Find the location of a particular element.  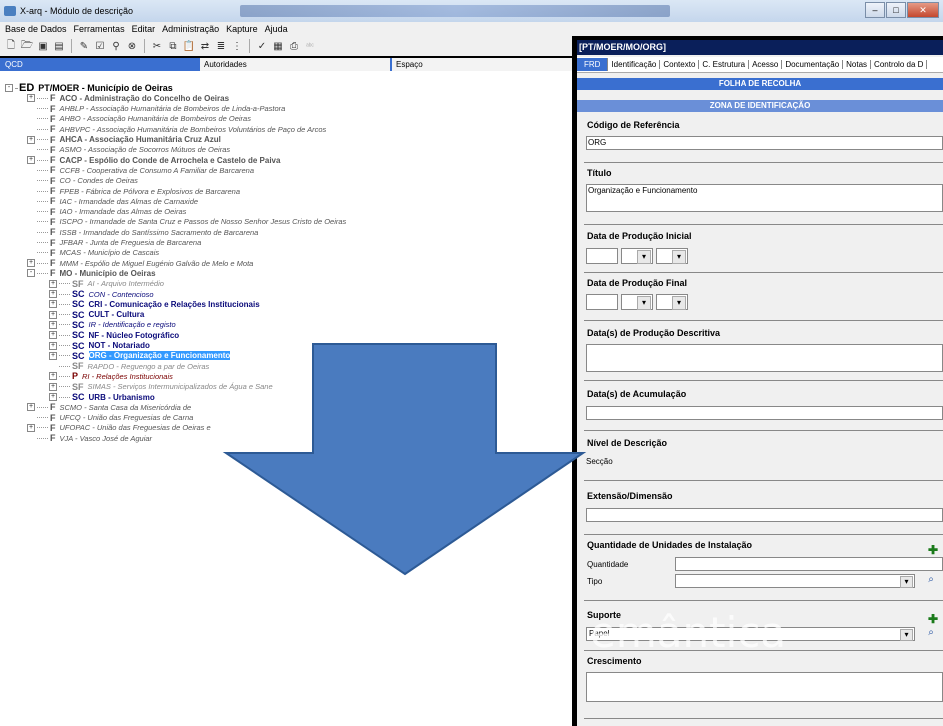

print-icon: ⎙ is located at coordinates (294, 46).